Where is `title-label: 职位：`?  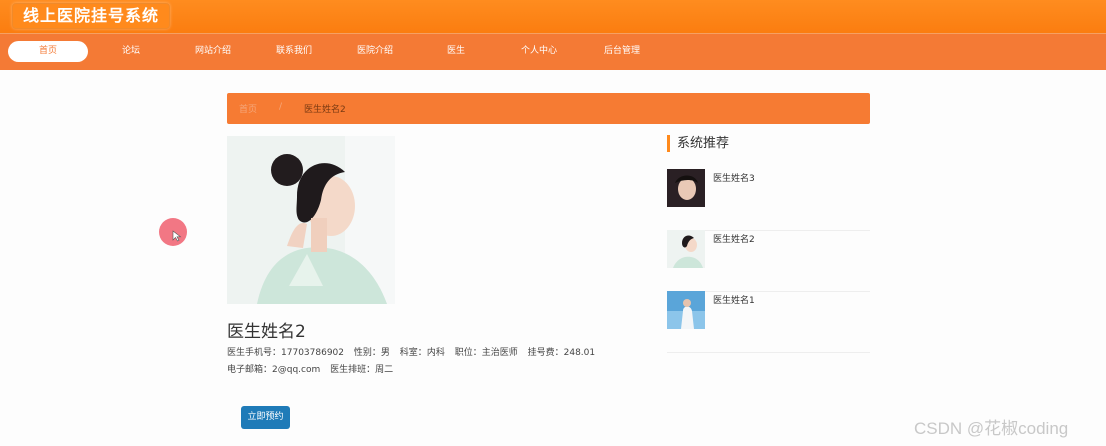
title-label: 职位： is located at coordinates (468, 353).